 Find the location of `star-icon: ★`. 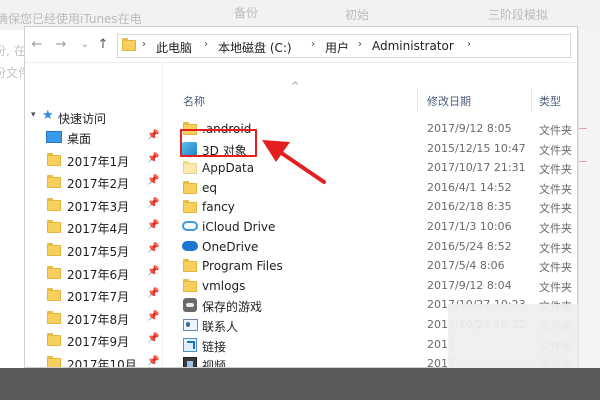

star-icon: ★ is located at coordinates (48, 115).